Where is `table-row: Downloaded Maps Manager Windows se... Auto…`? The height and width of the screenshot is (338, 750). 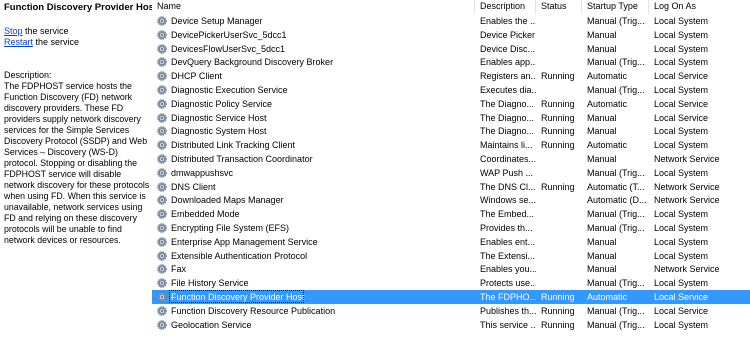 table-row: Downloaded Maps Manager Windows se... Auto… is located at coordinates (451, 200).